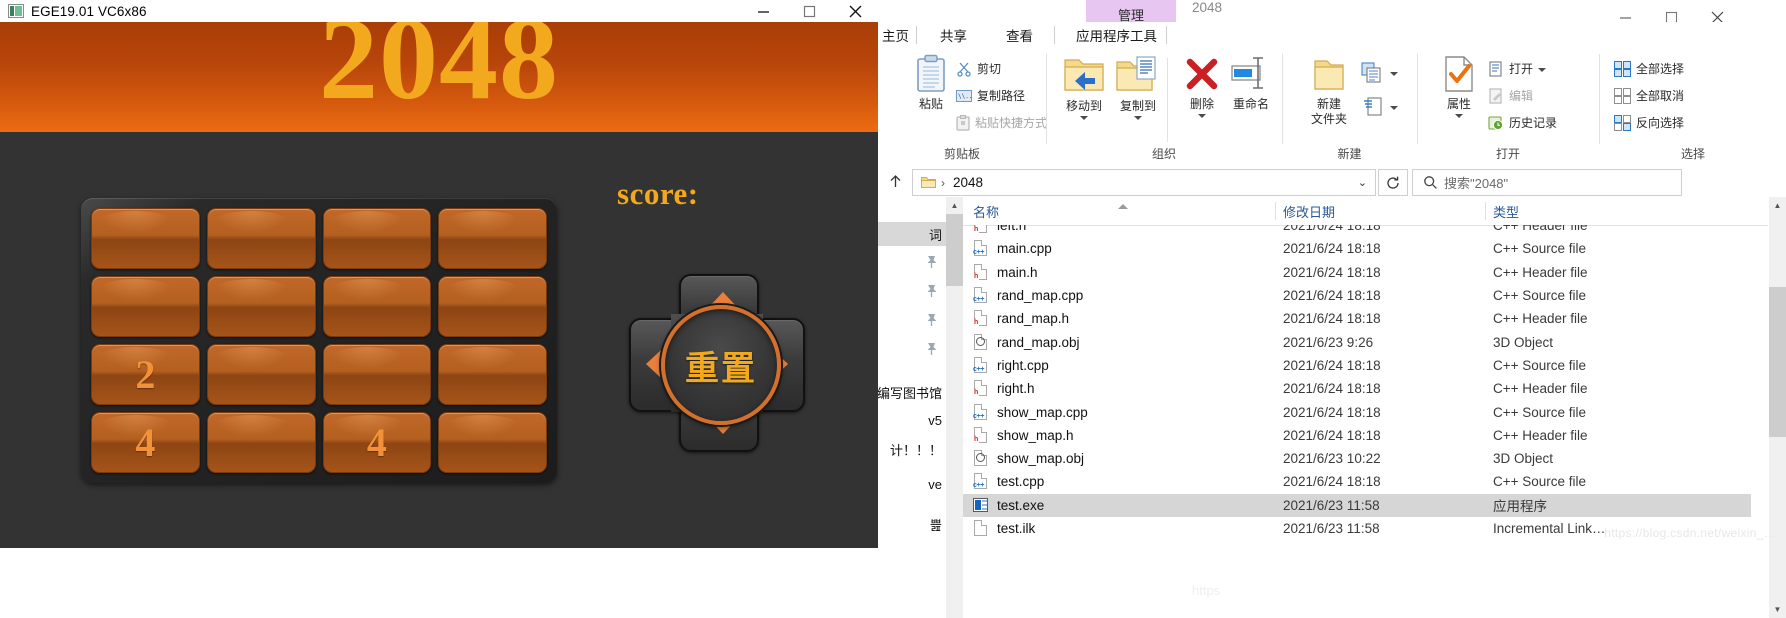 This screenshot has width=1786, height=618. Describe the element at coordinates (916, 449) in the screenshot. I see `nav-item-label: 计！！！` at that location.